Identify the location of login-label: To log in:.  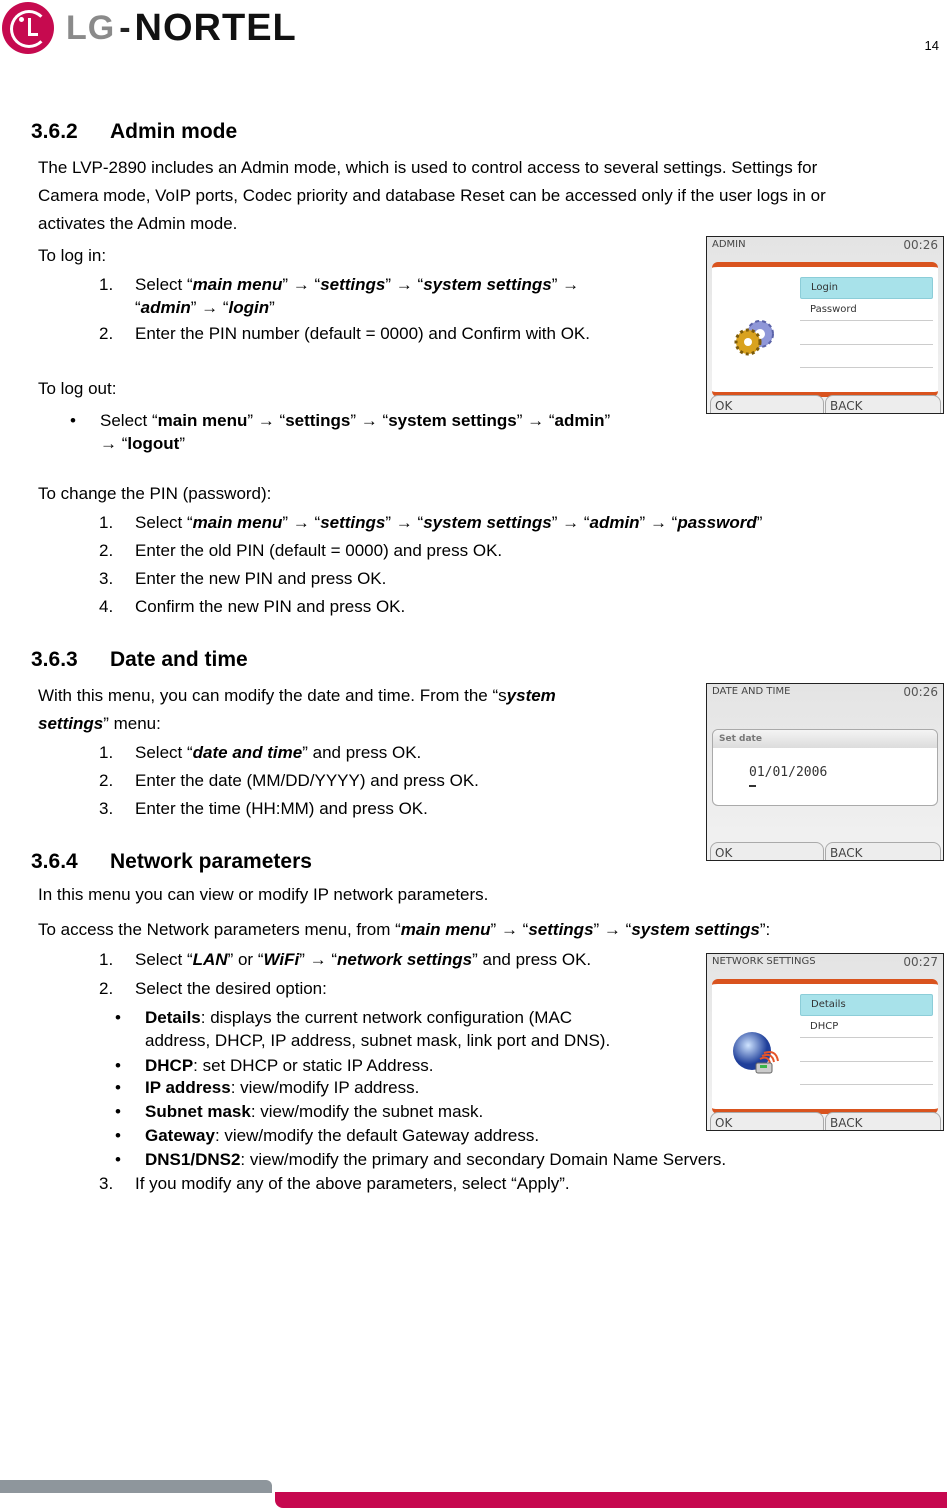
(72, 255).